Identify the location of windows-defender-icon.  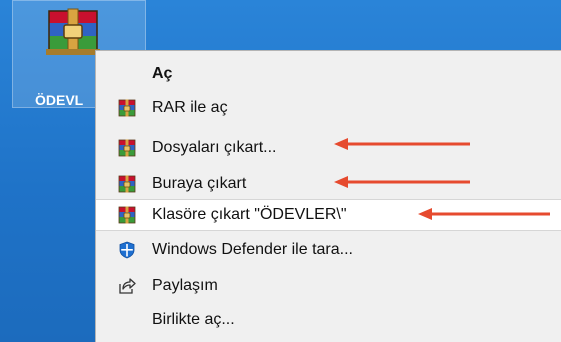
(127, 250).